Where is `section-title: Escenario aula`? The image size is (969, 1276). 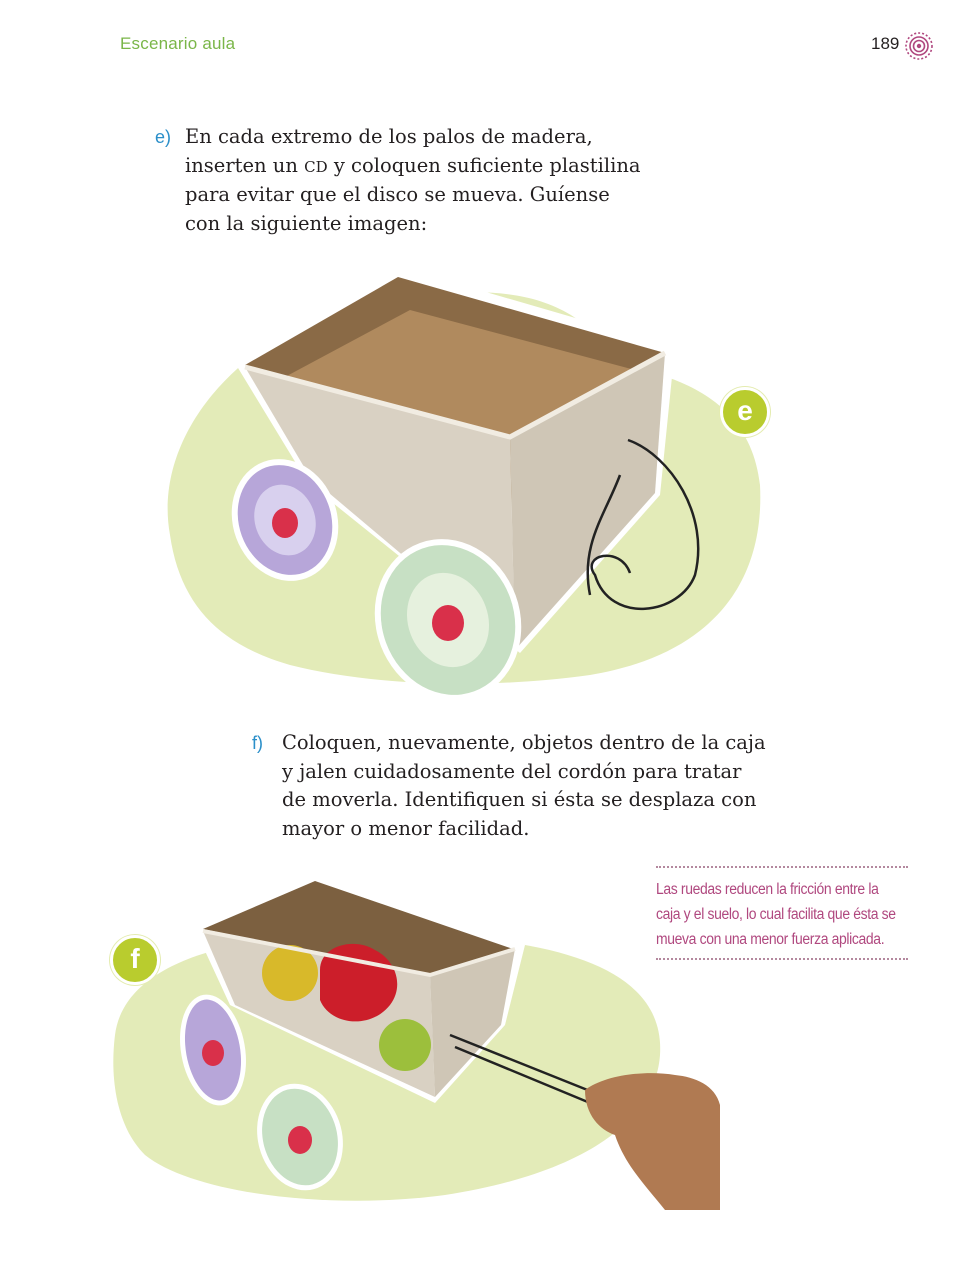
section-title: Escenario aula is located at coordinates (178, 43).